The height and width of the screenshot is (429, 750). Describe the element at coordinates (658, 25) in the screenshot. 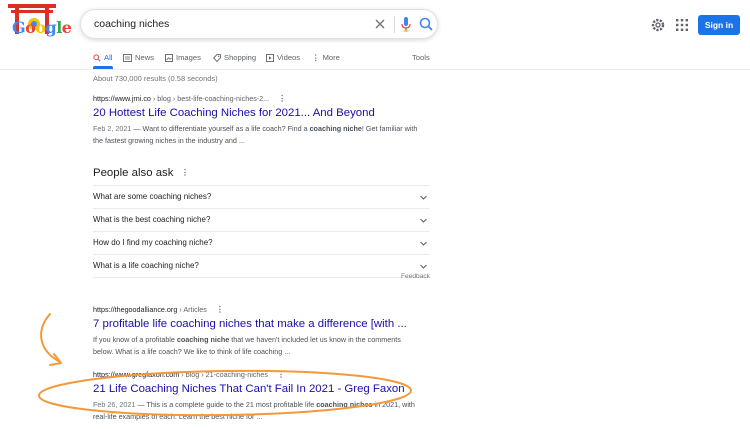

I see `gear-icon` at that location.